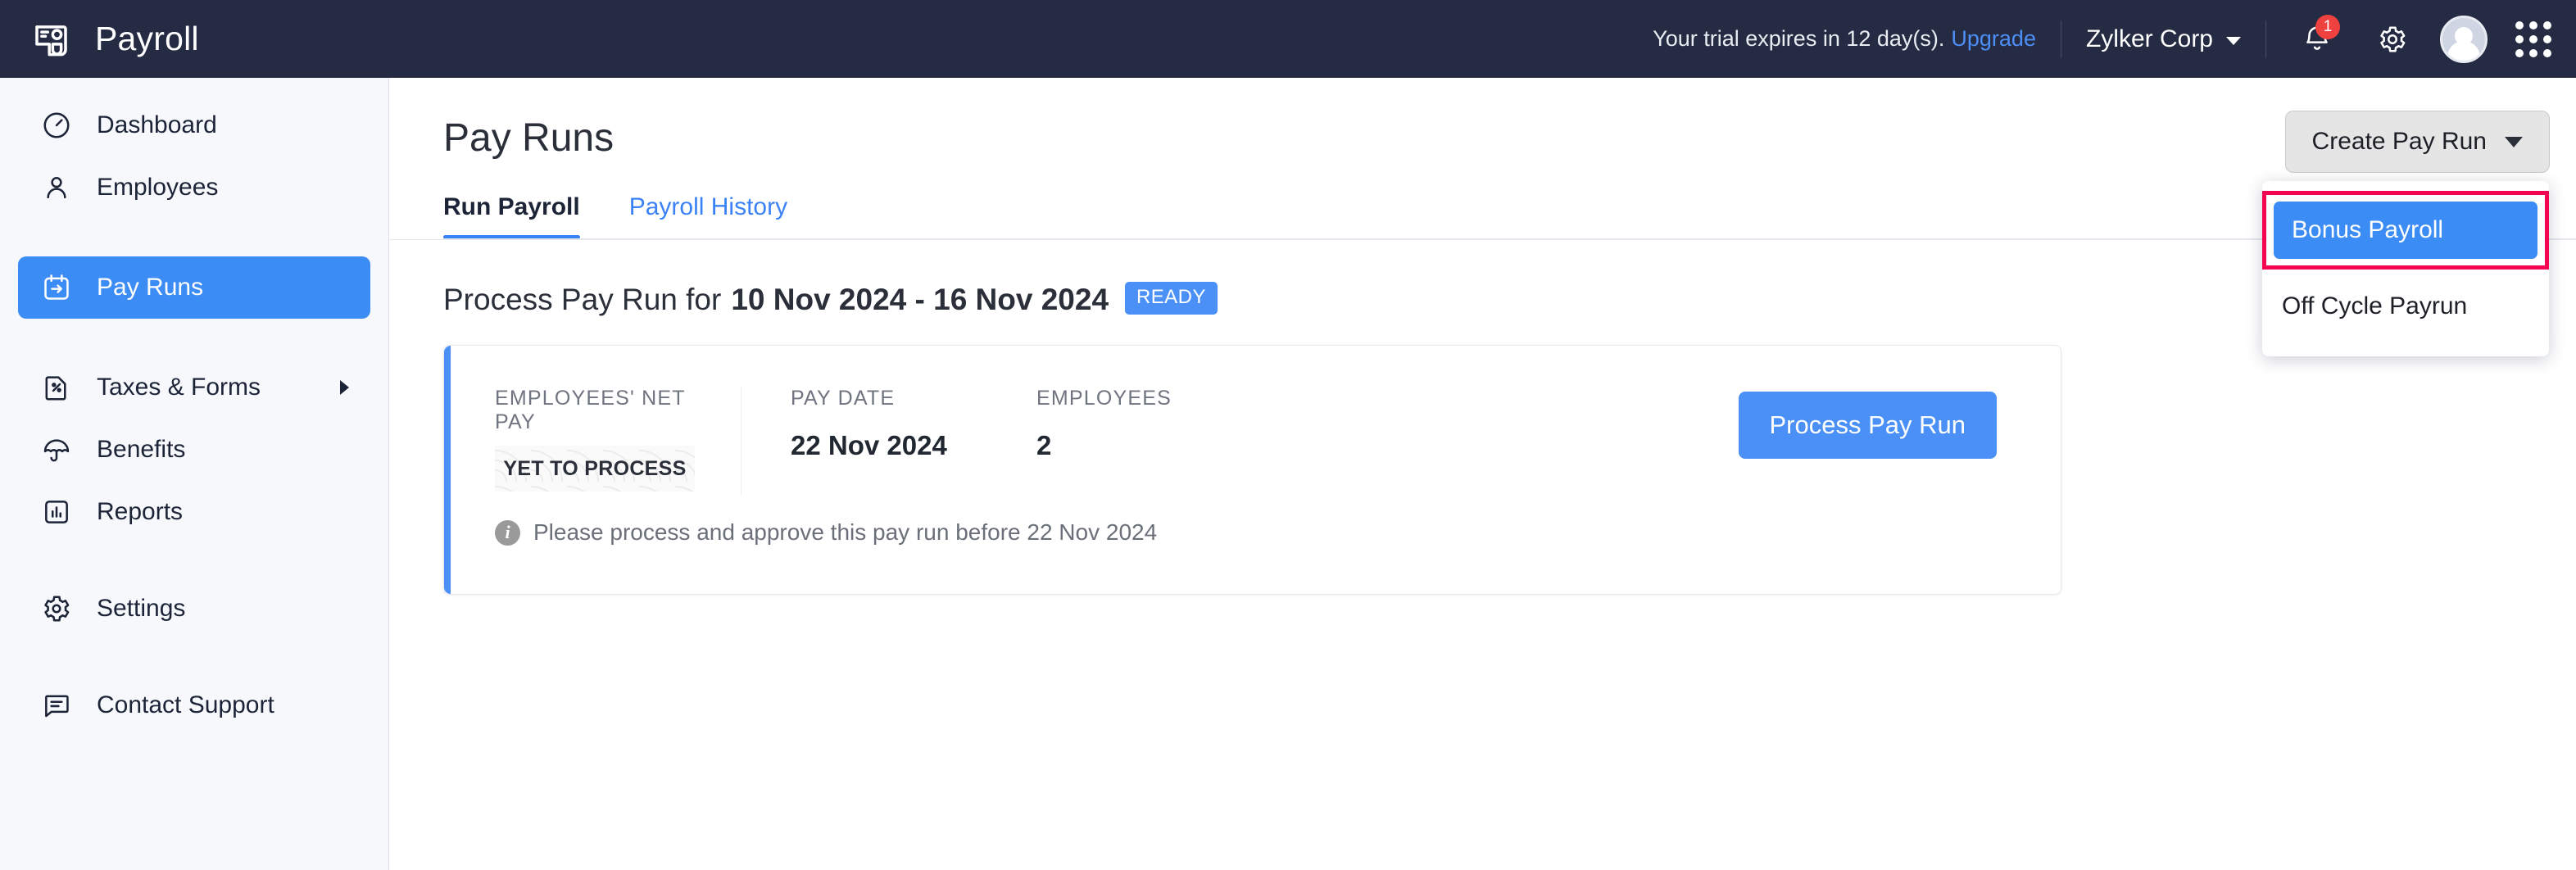  What do you see at coordinates (2405, 306) in the screenshot?
I see `menu-item-off-cycle-payrun: Off Cycle Payrun` at bounding box center [2405, 306].